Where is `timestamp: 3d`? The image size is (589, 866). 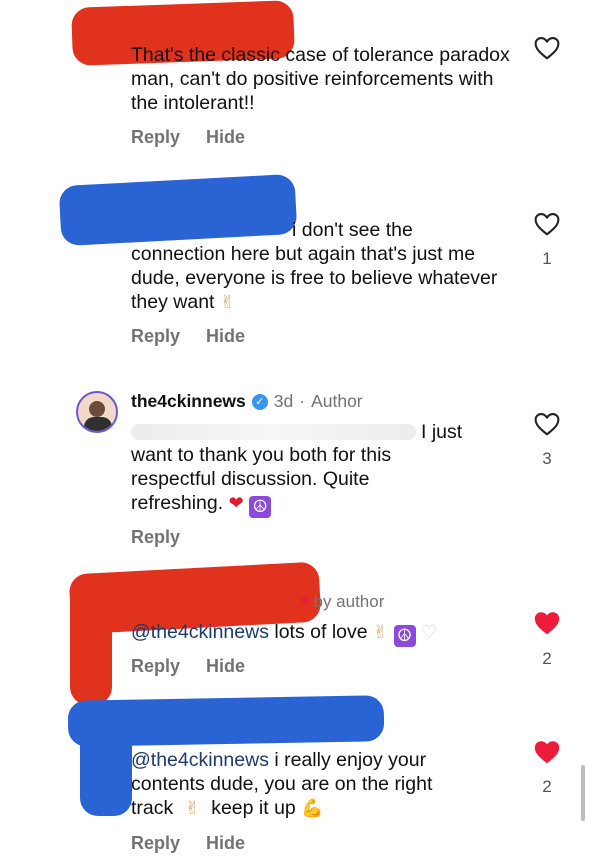 timestamp: 3d is located at coordinates (283, 401).